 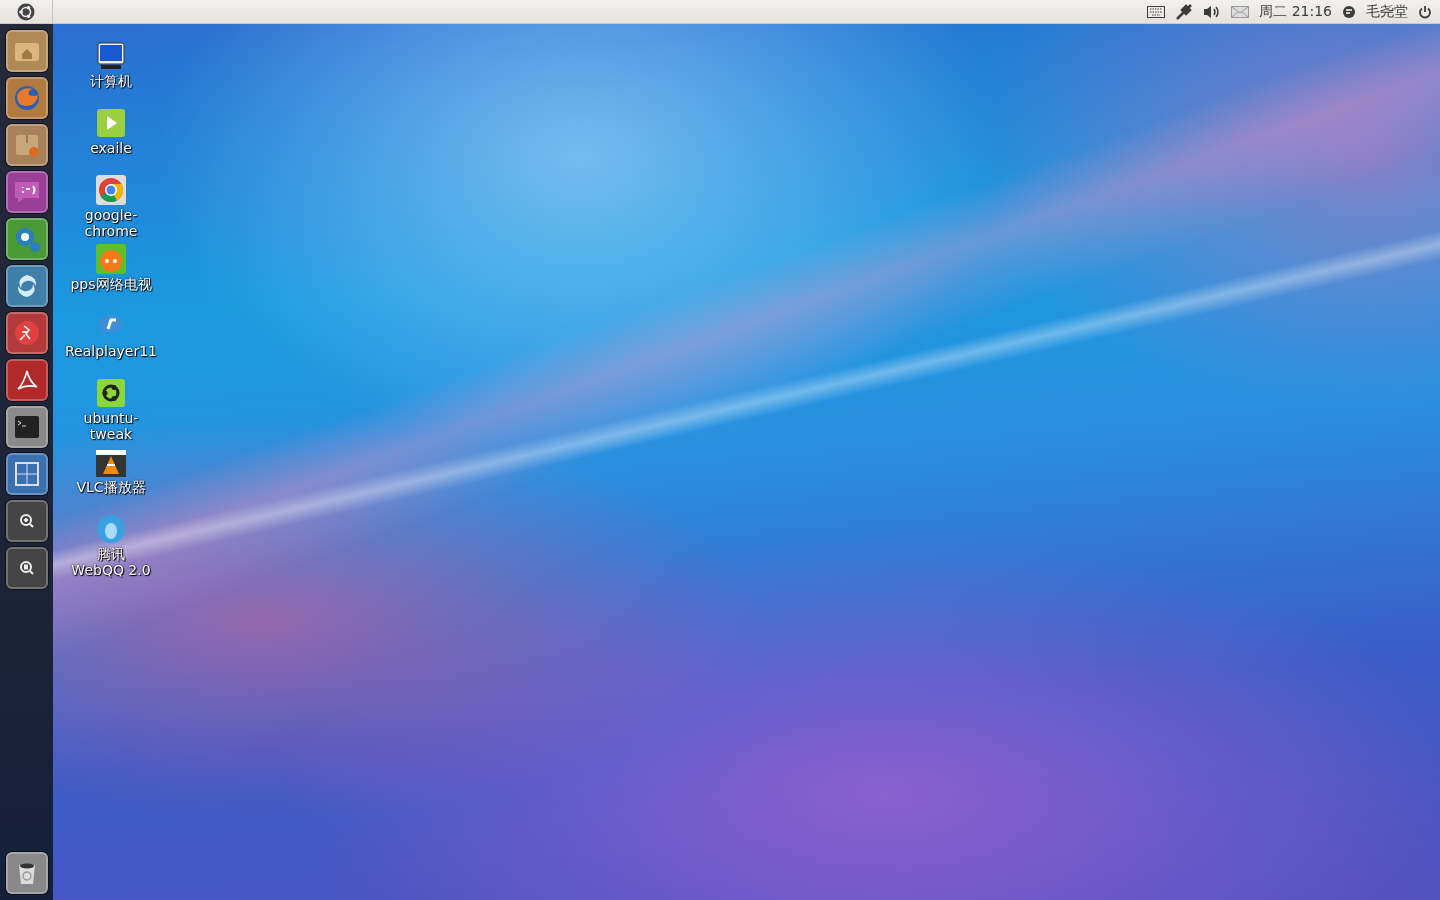 What do you see at coordinates (111, 56) in the screenshot?
I see `monitor-icon` at bounding box center [111, 56].